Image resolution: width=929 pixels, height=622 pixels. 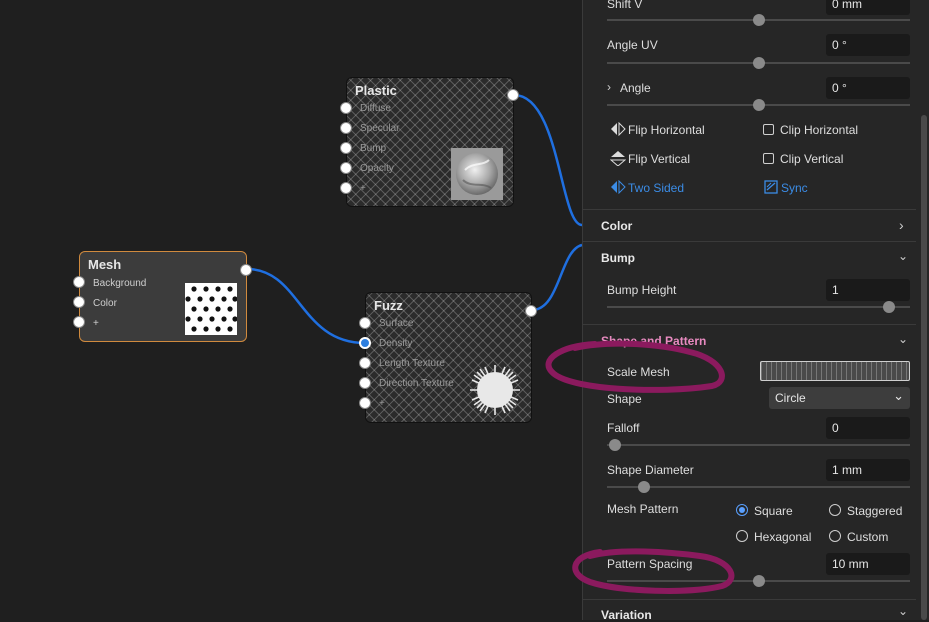 I want to click on angle-uv-input: 0 °, so click(x=868, y=45).